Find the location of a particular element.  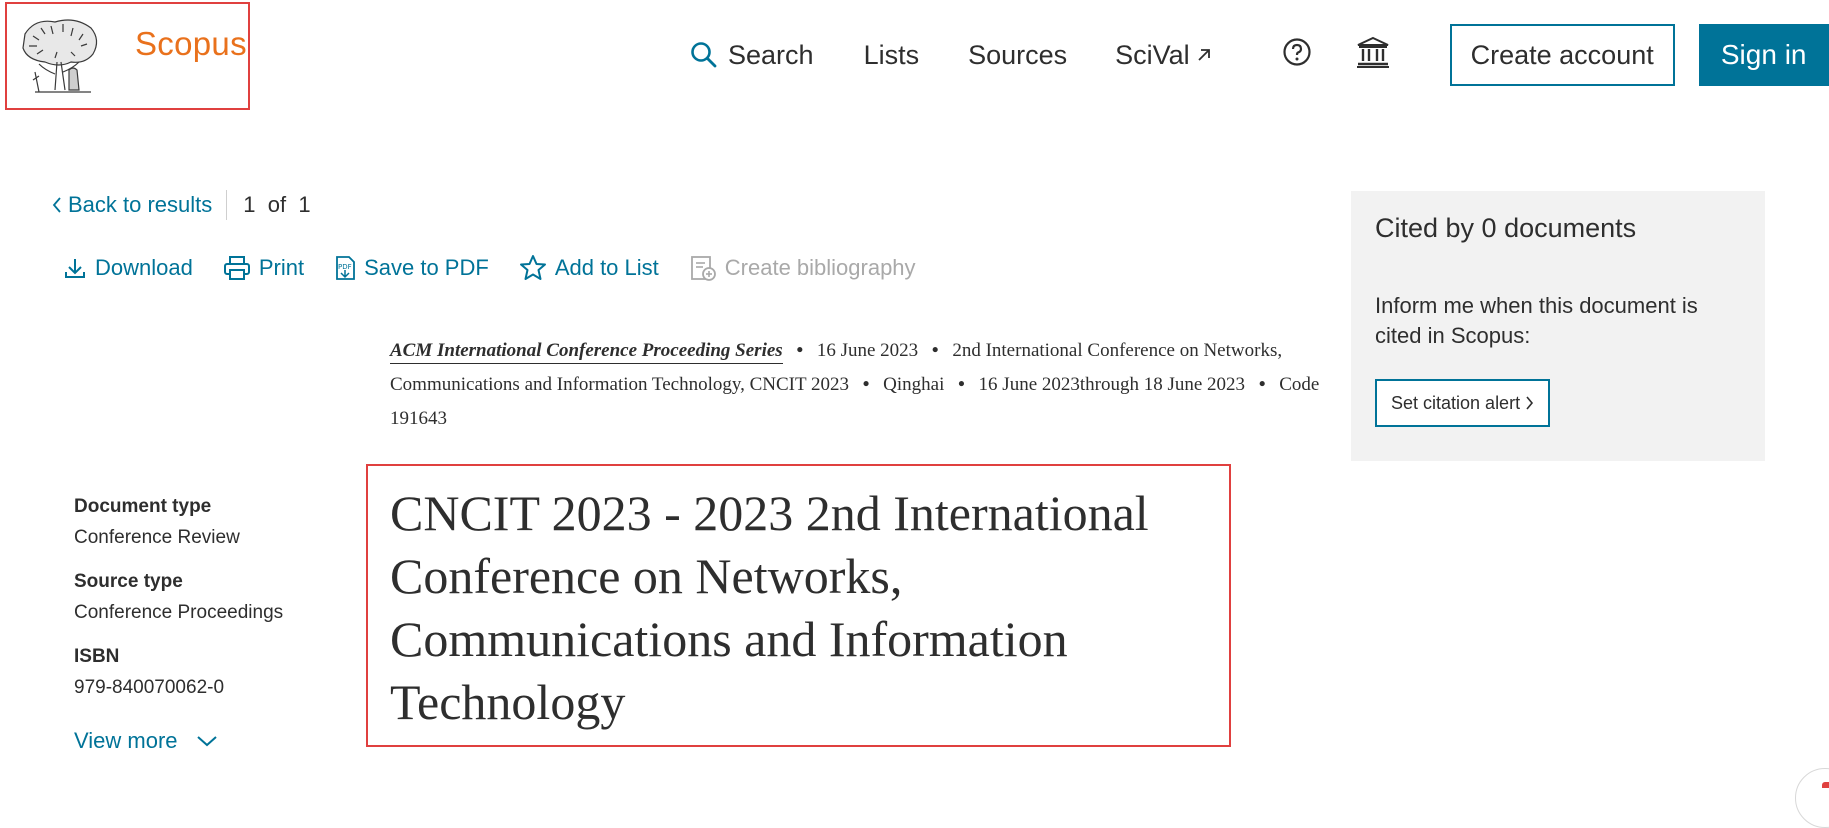

elsevier-tree-logo-icon is located at coordinates (60, 56).